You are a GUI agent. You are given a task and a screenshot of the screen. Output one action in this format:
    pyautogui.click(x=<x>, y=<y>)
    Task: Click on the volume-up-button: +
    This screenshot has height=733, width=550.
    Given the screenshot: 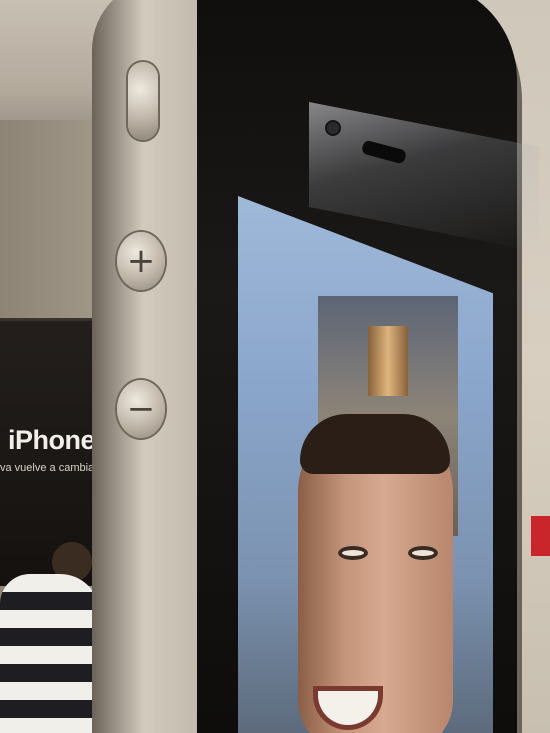 What is the action you would take?
    pyautogui.click(x=141, y=261)
    